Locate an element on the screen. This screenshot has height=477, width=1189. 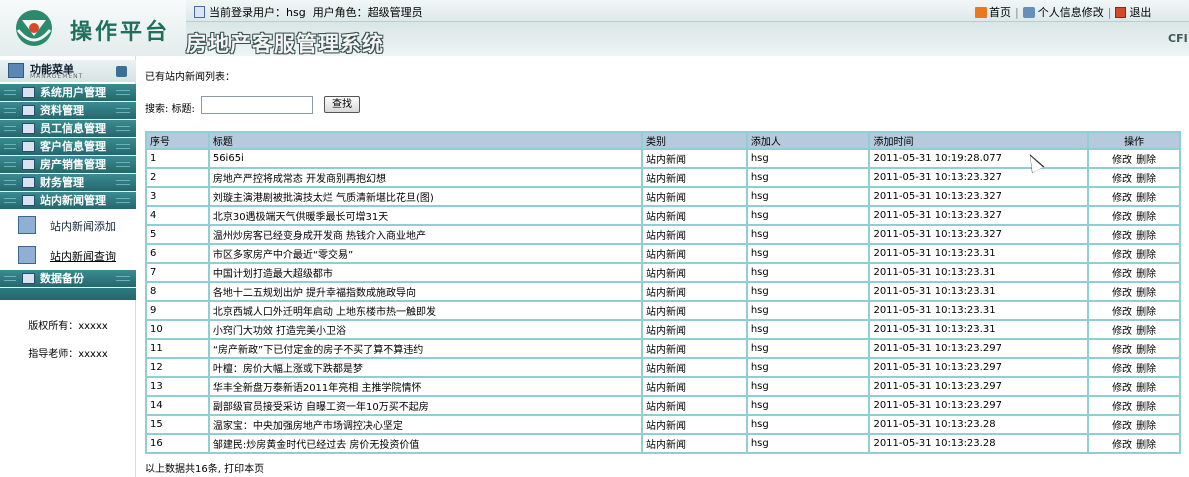
sidebar-item-finance: 财务管理 is located at coordinates (68, 183).